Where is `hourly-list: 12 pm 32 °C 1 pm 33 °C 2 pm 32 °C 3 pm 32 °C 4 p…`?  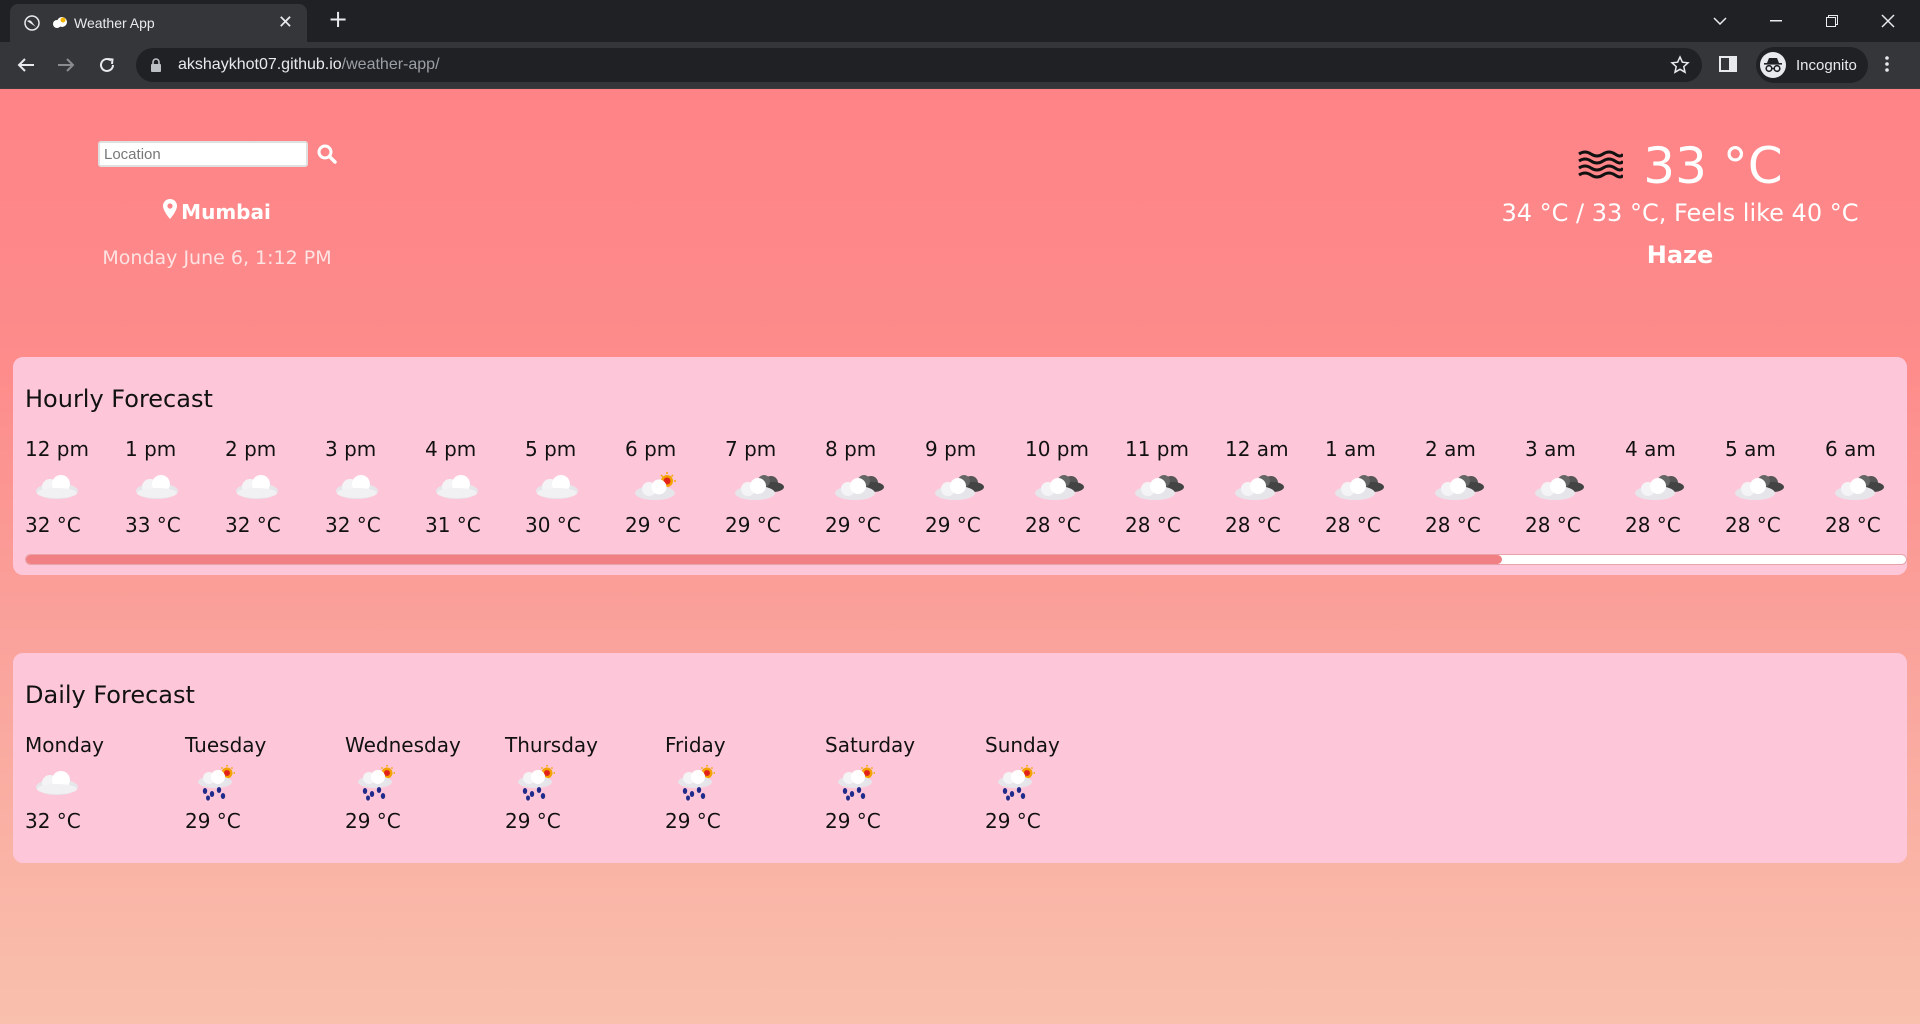 hourly-list: 12 pm 32 °C 1 pm 33 °C 2 pm 32 °C 3 pm 32 °C 4 p… is located at coordinates (972, 487).